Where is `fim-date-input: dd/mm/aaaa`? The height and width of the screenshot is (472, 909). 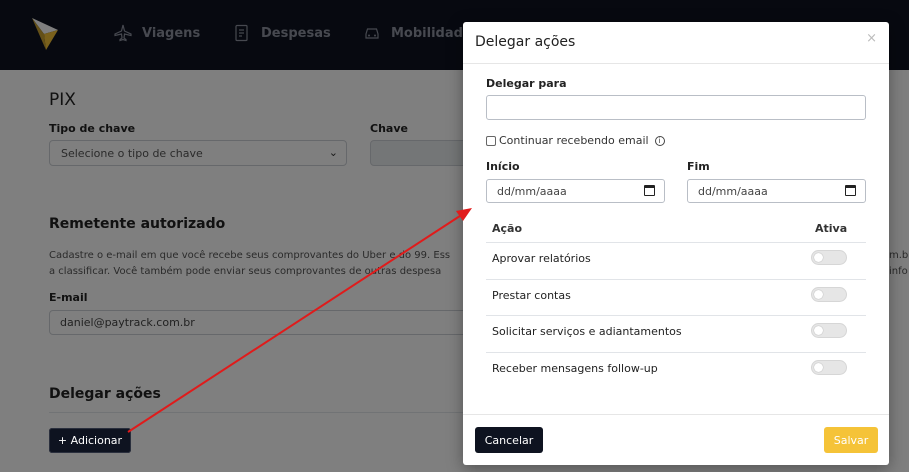 fim-date-input: dd/mm/aaaa is located at coordinates (776, 191).